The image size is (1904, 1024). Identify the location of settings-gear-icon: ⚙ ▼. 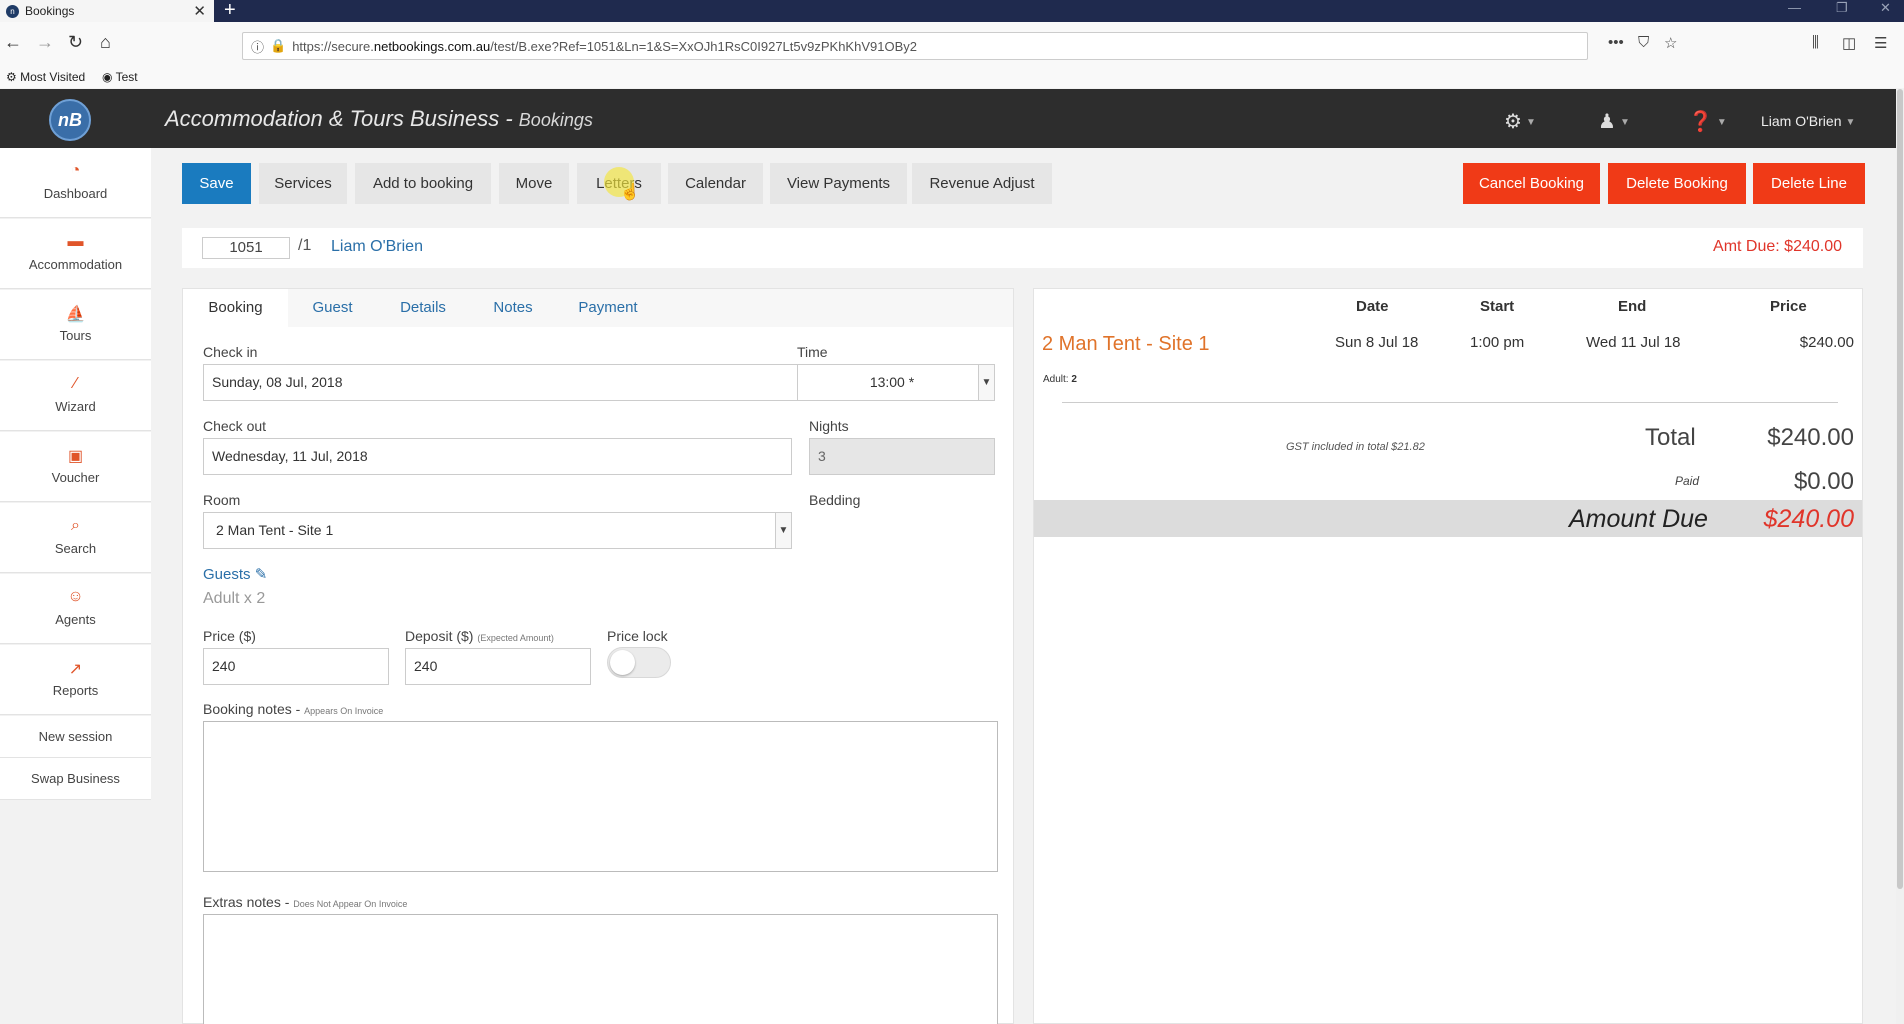
(1520, 121).